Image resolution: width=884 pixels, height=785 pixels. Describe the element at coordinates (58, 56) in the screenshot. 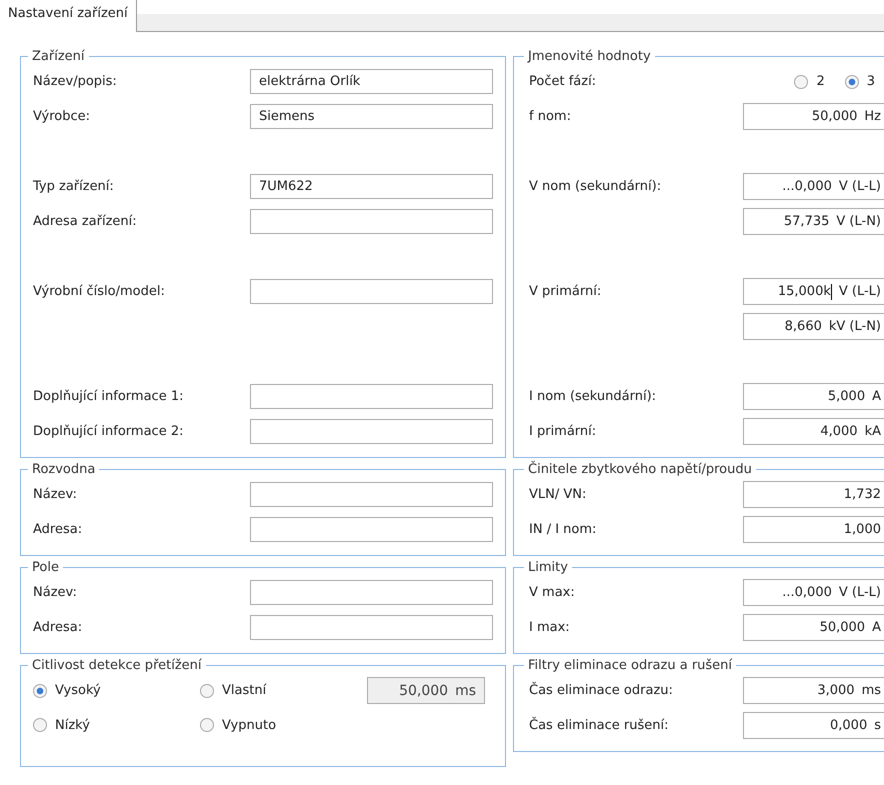

I see `group-title: Zařízení` at that location.